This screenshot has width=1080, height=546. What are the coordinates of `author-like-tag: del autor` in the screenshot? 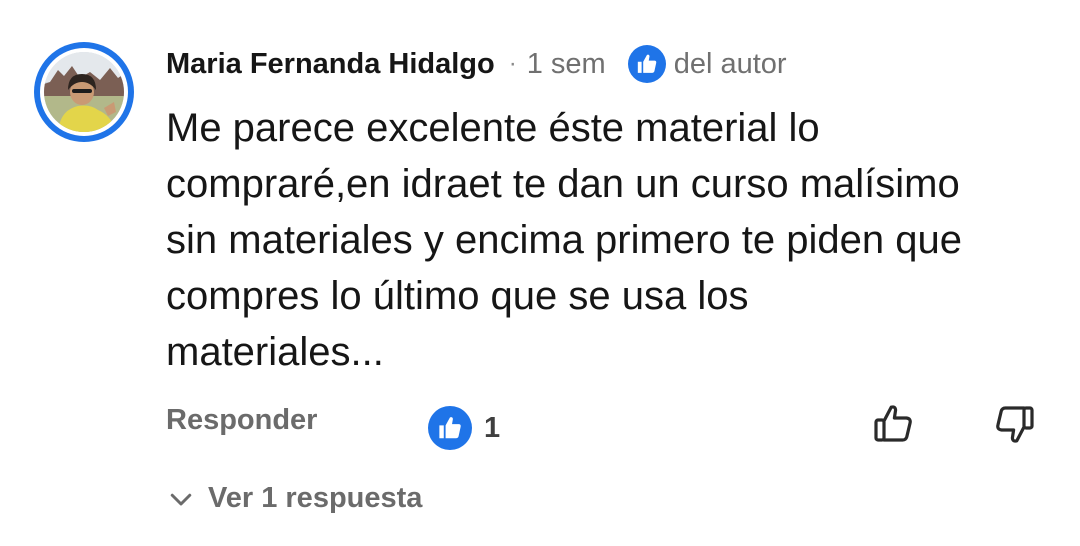 It's located at (730, 63).